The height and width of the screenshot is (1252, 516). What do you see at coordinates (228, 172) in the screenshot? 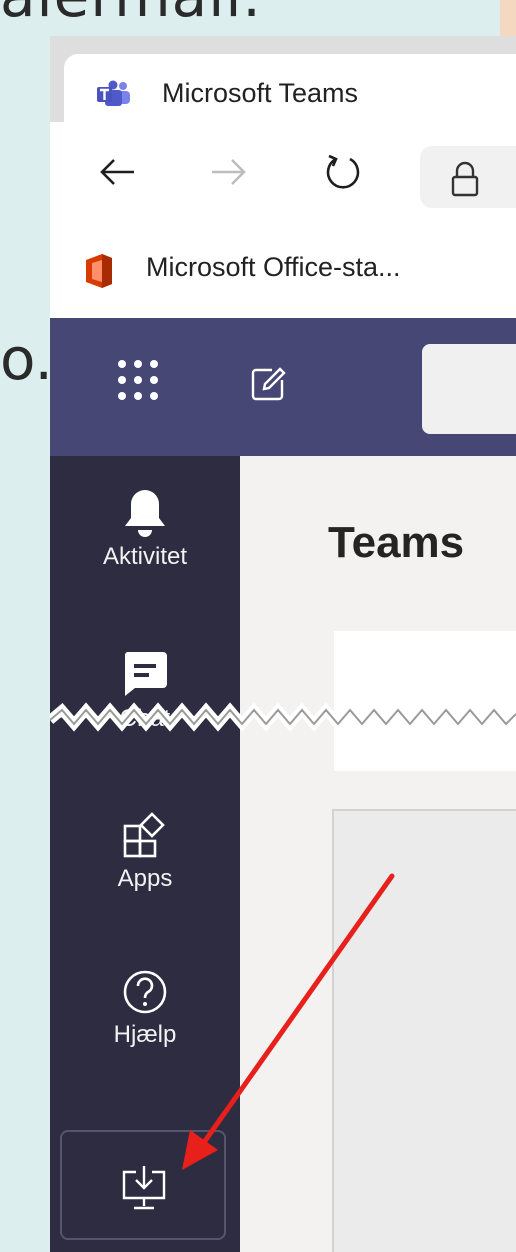
I see `forward-arrow-icon` at bounding box center [228, 172].